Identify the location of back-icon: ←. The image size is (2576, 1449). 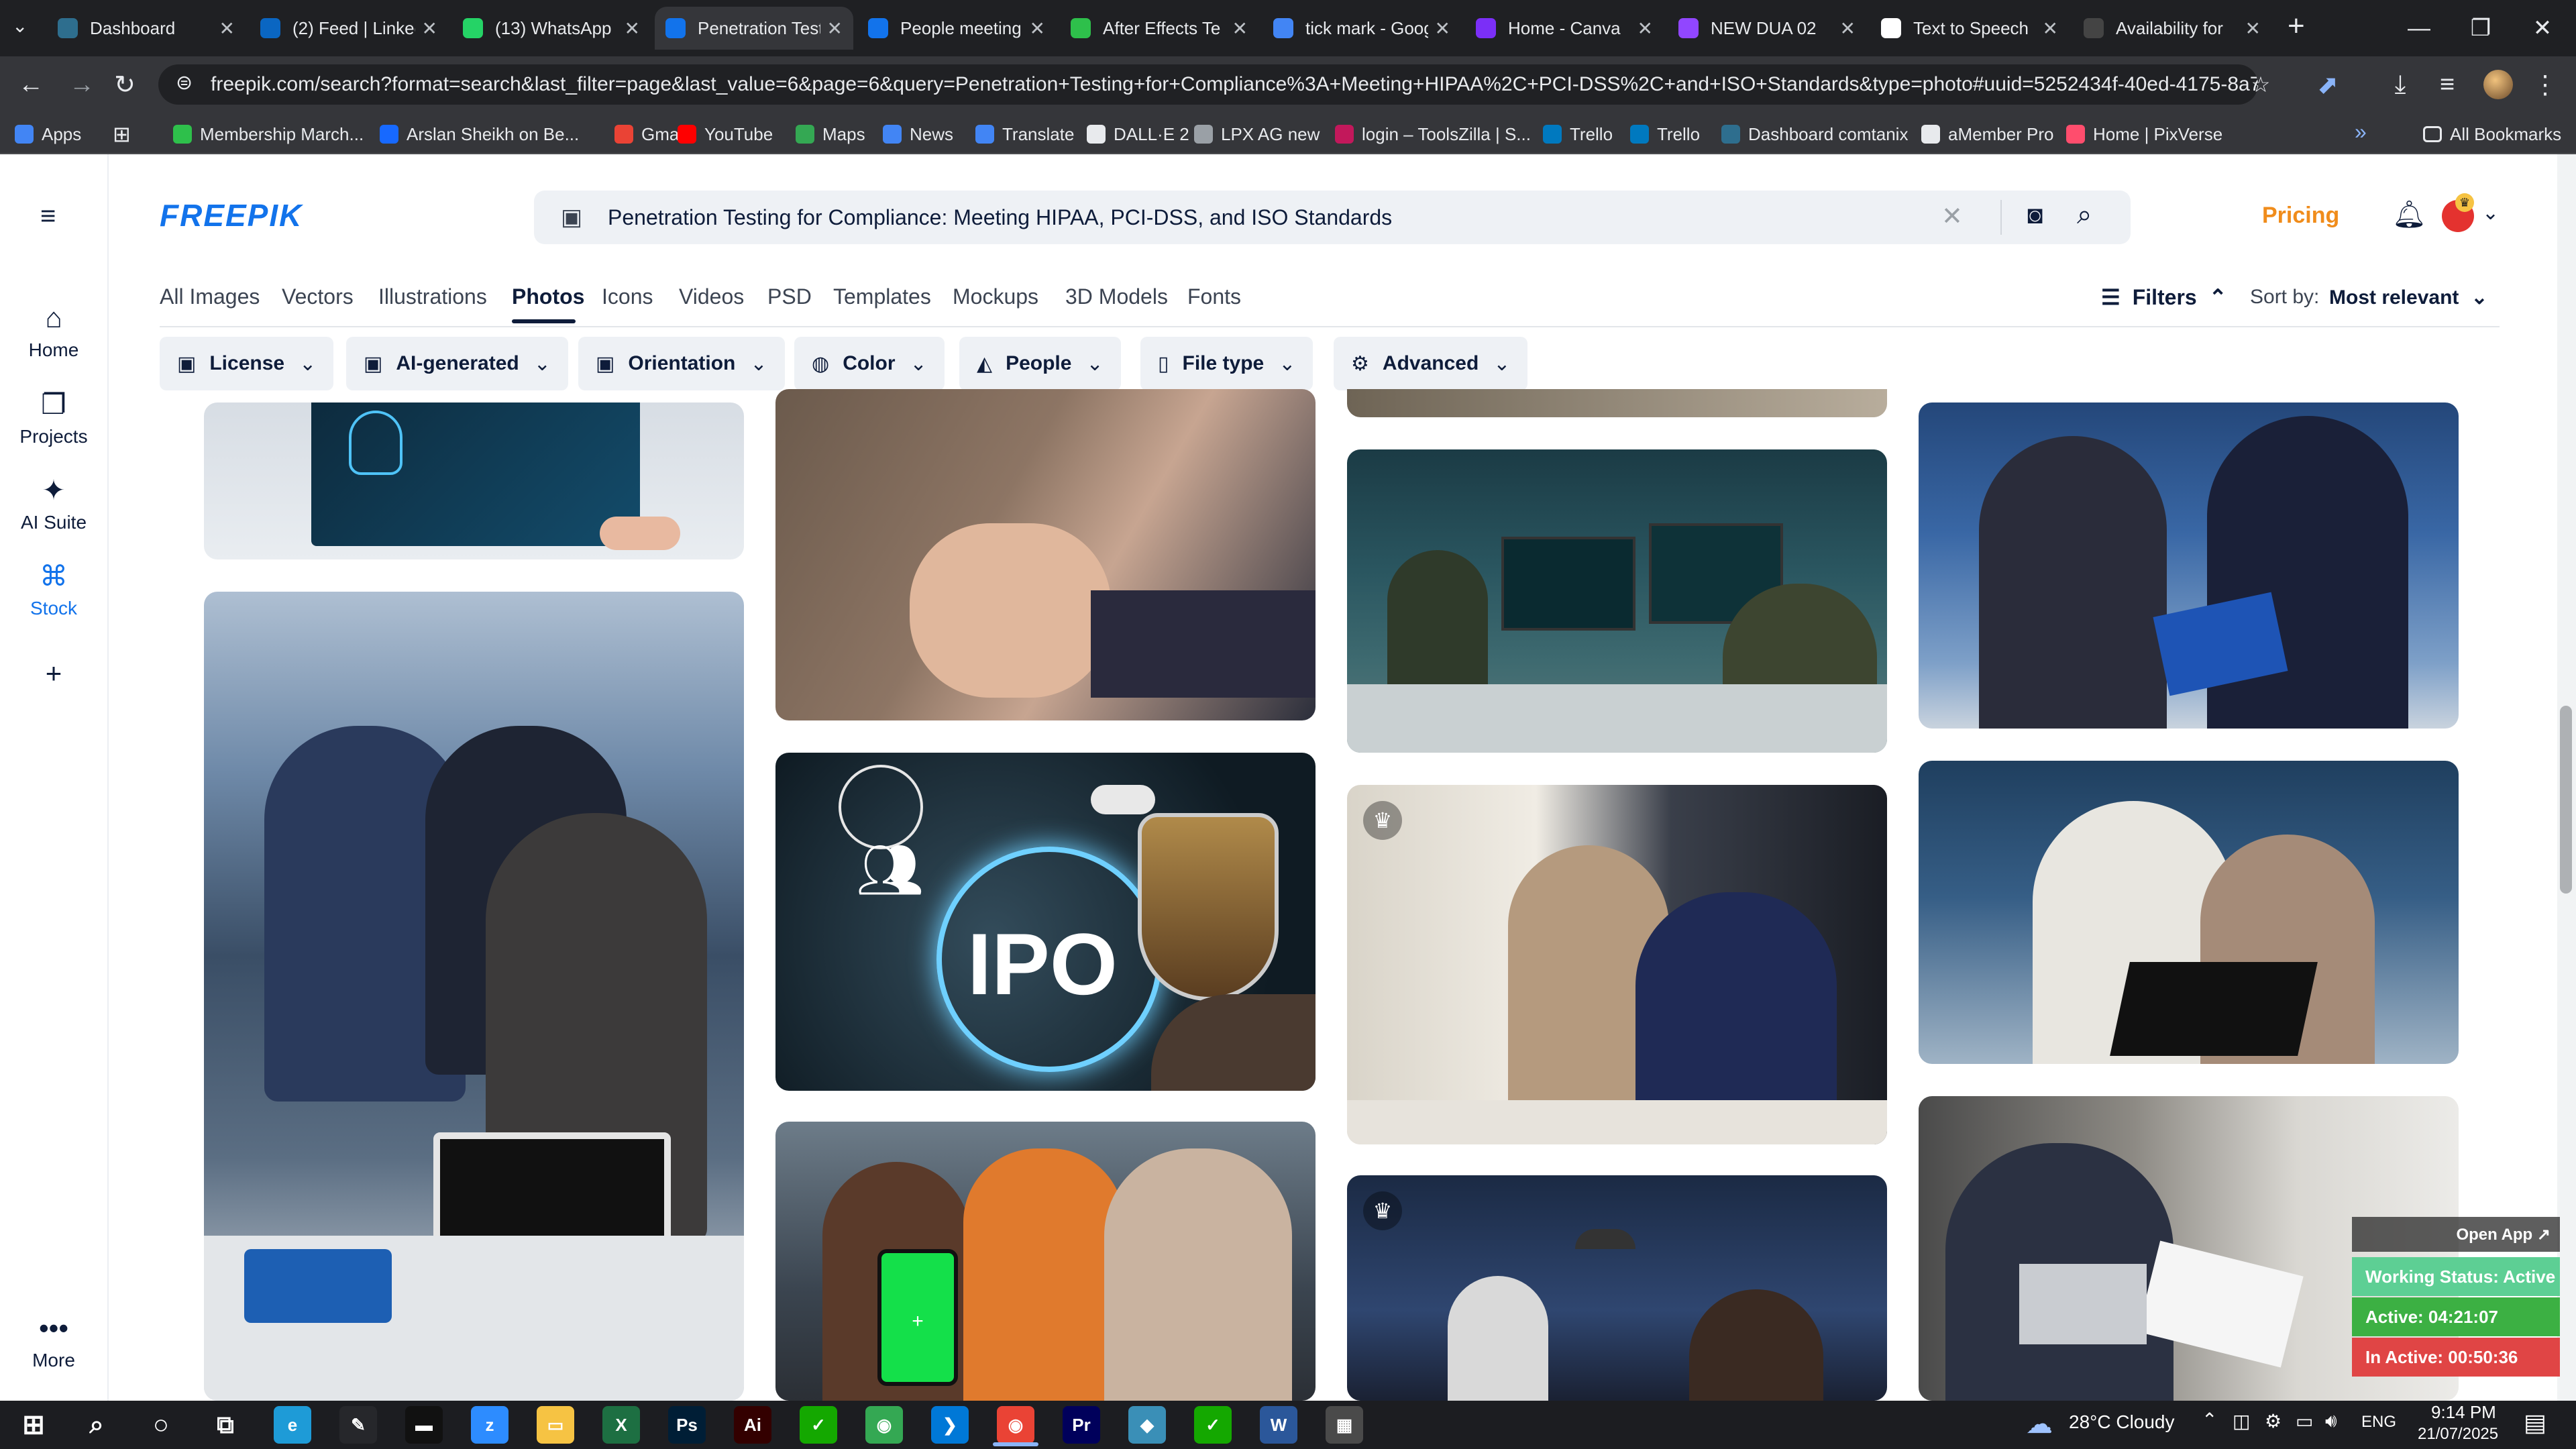
(31, 84).